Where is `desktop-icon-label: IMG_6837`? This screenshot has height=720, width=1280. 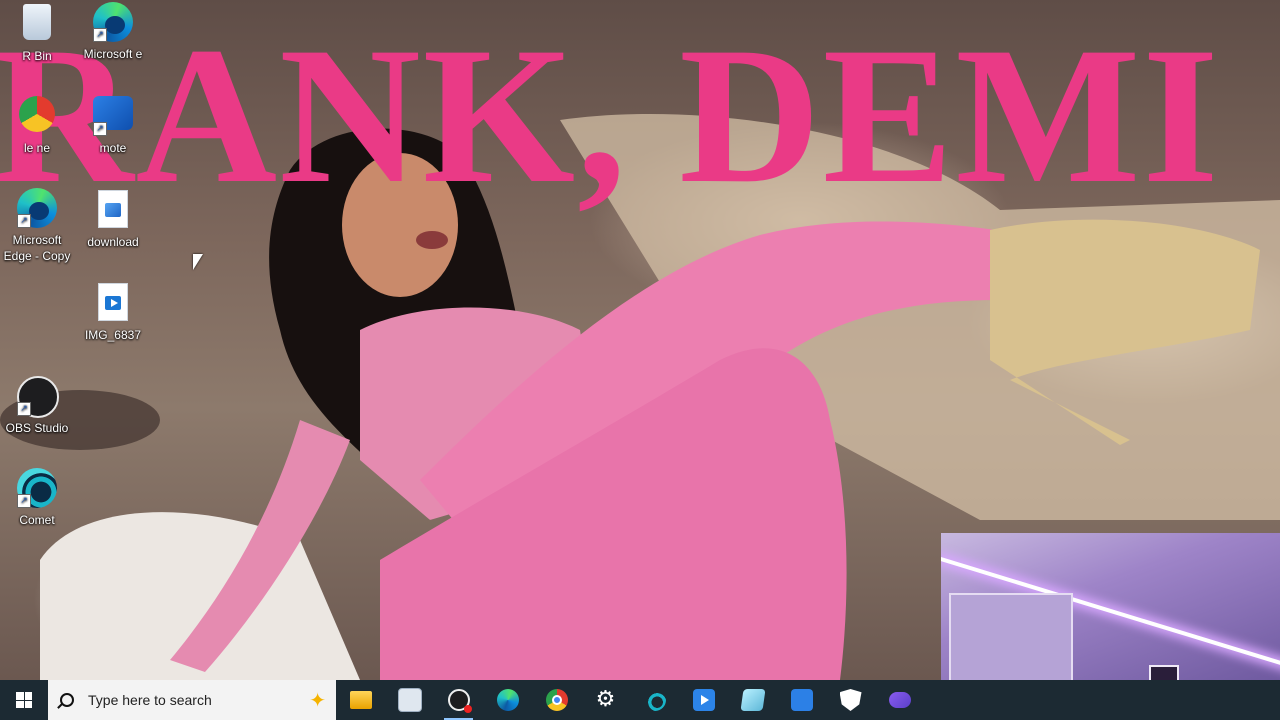
desktop-icon-label: IMG_6837 is located at coordinates (113, 335).